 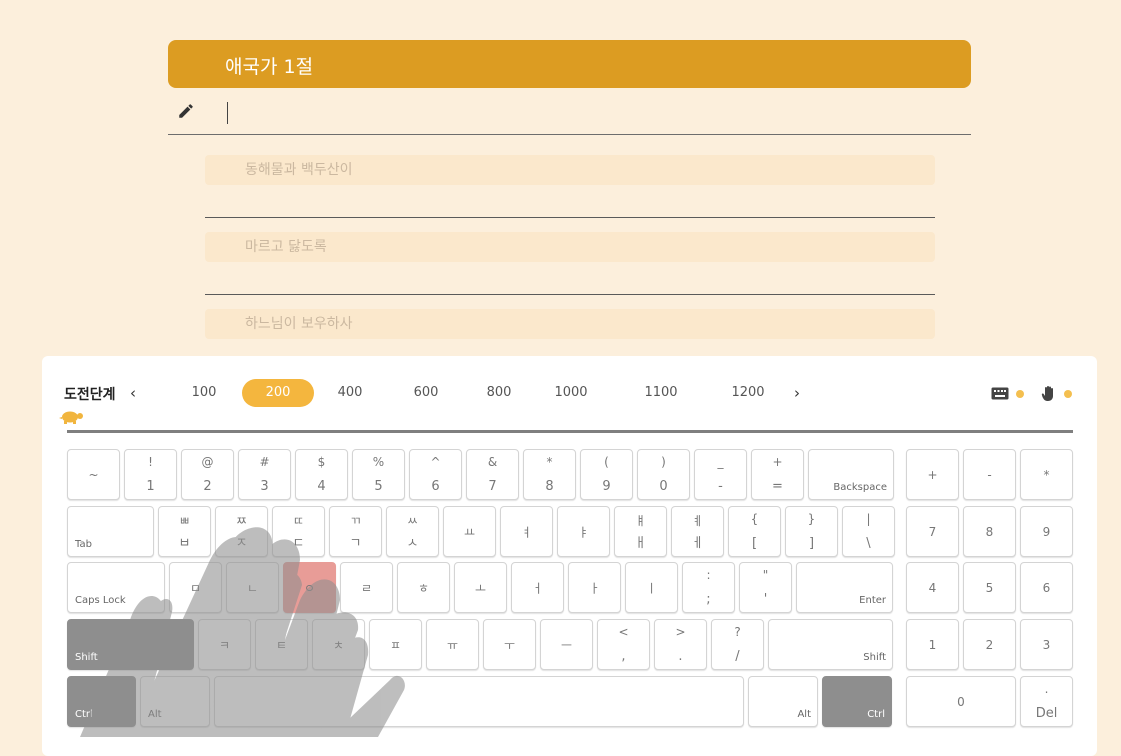 What do you see at coordinates (321, 474) in the screenshot?
I see `key-4: $4` at bounding box center [321, 474].